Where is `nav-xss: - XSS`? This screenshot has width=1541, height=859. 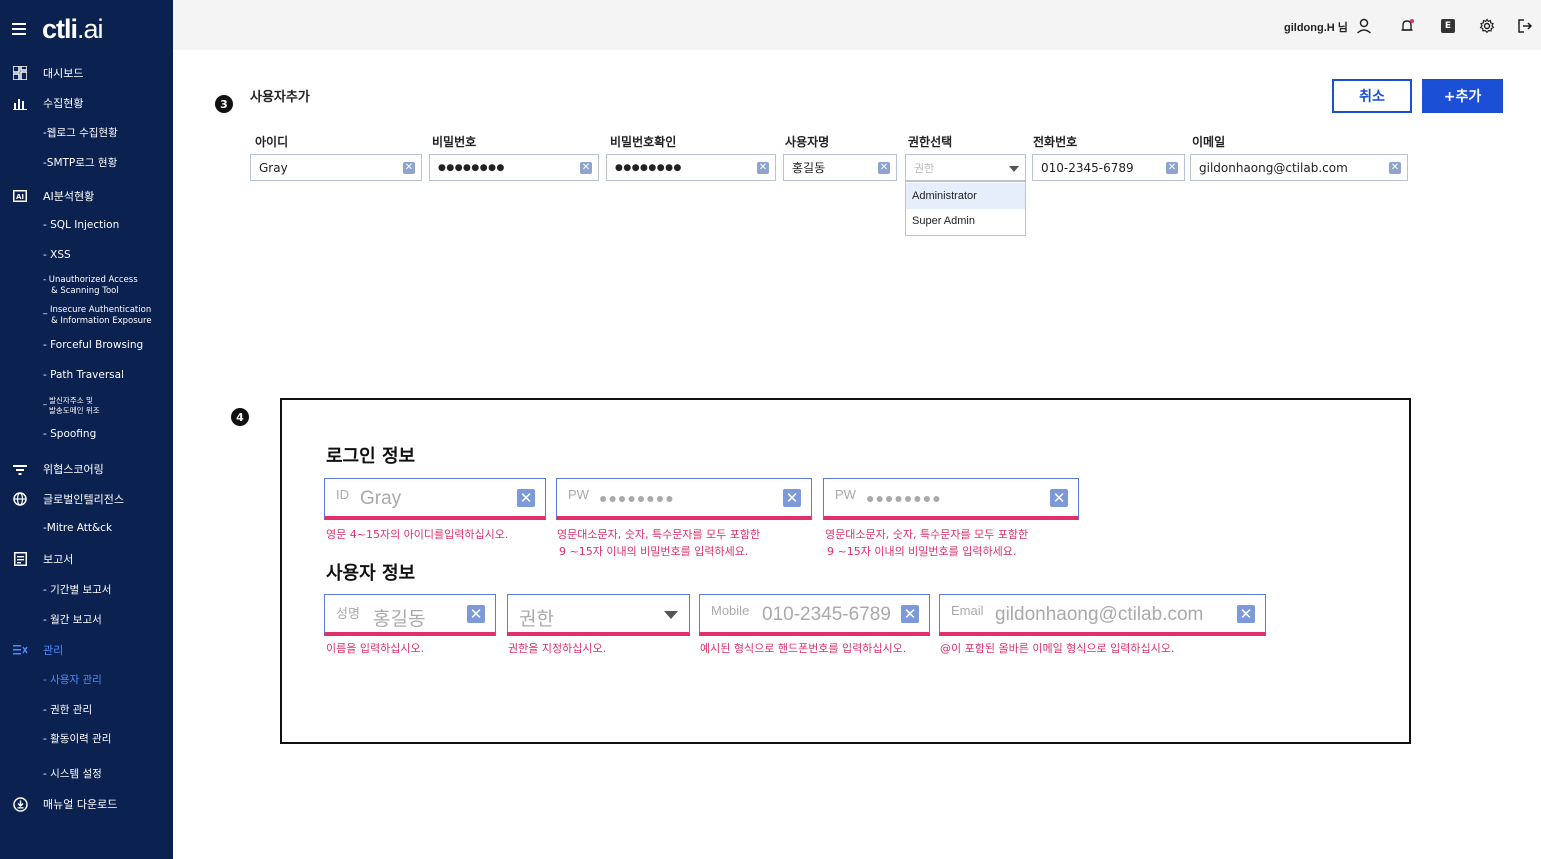 nav-xss: - XSS is located at coordinates (57, 255).